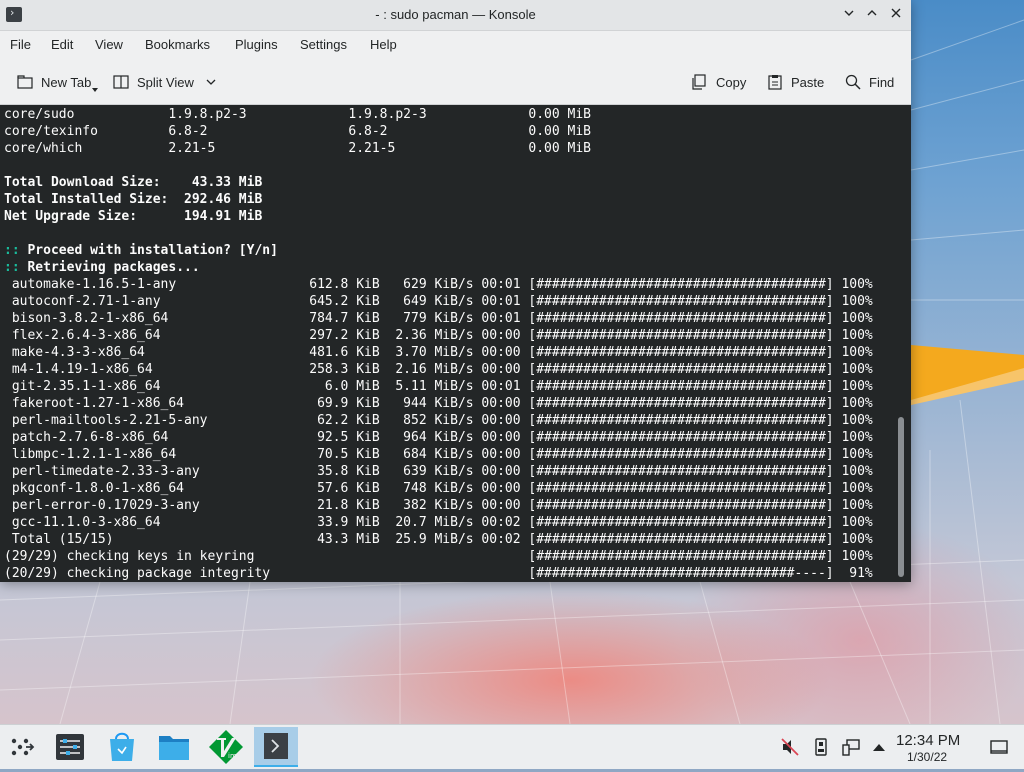  Describe the element at coordinates (133, 182) in the screenshot. I see `terminal-line: Total Download Size: 43.33 MiB` at that location.